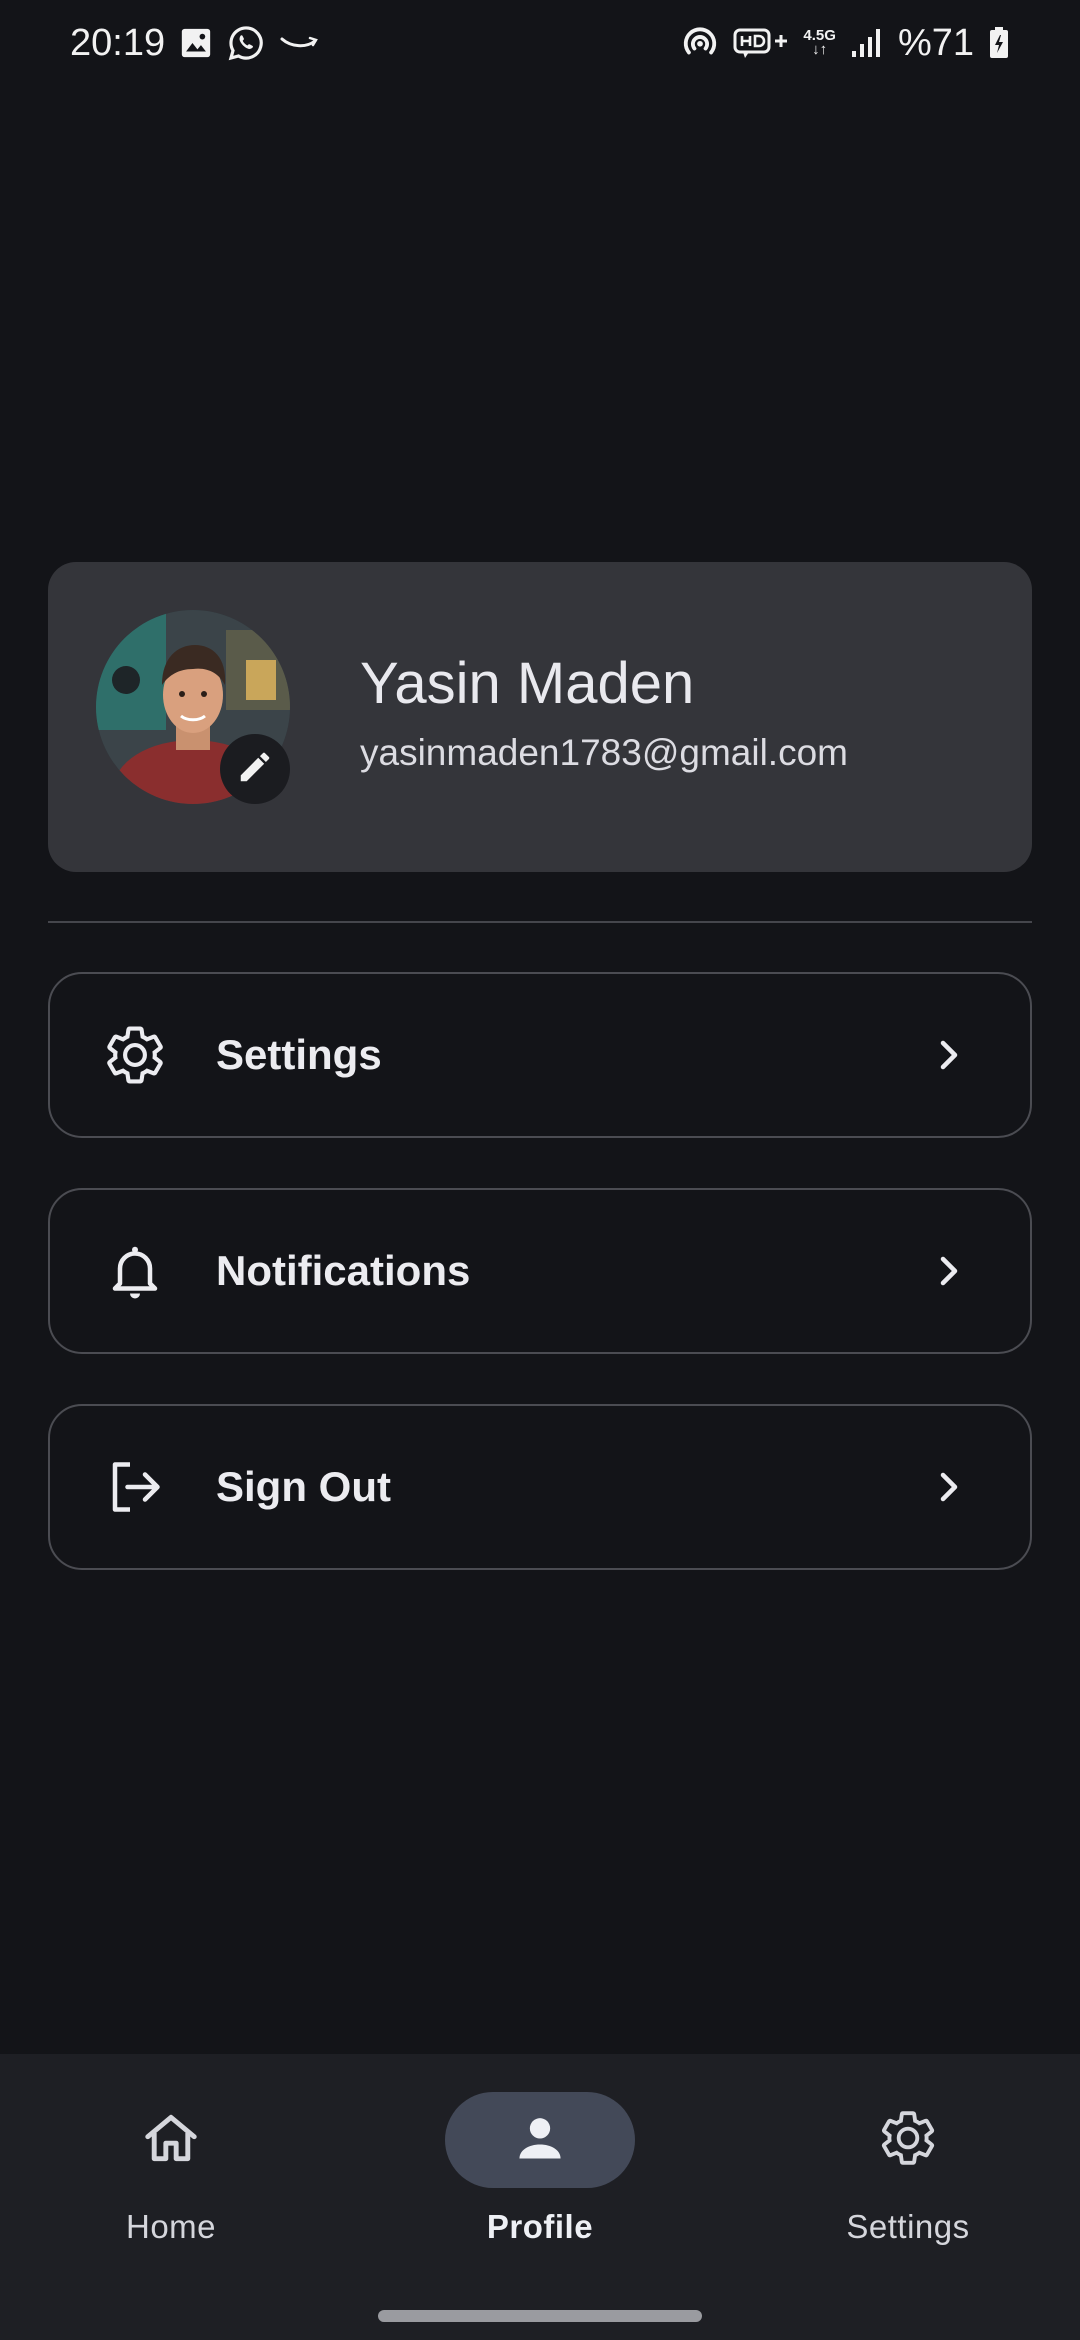  Describe the element at coordinates (540, 1271) in the screenshot. I see `menu-item-notifications: Notifications` at that location.